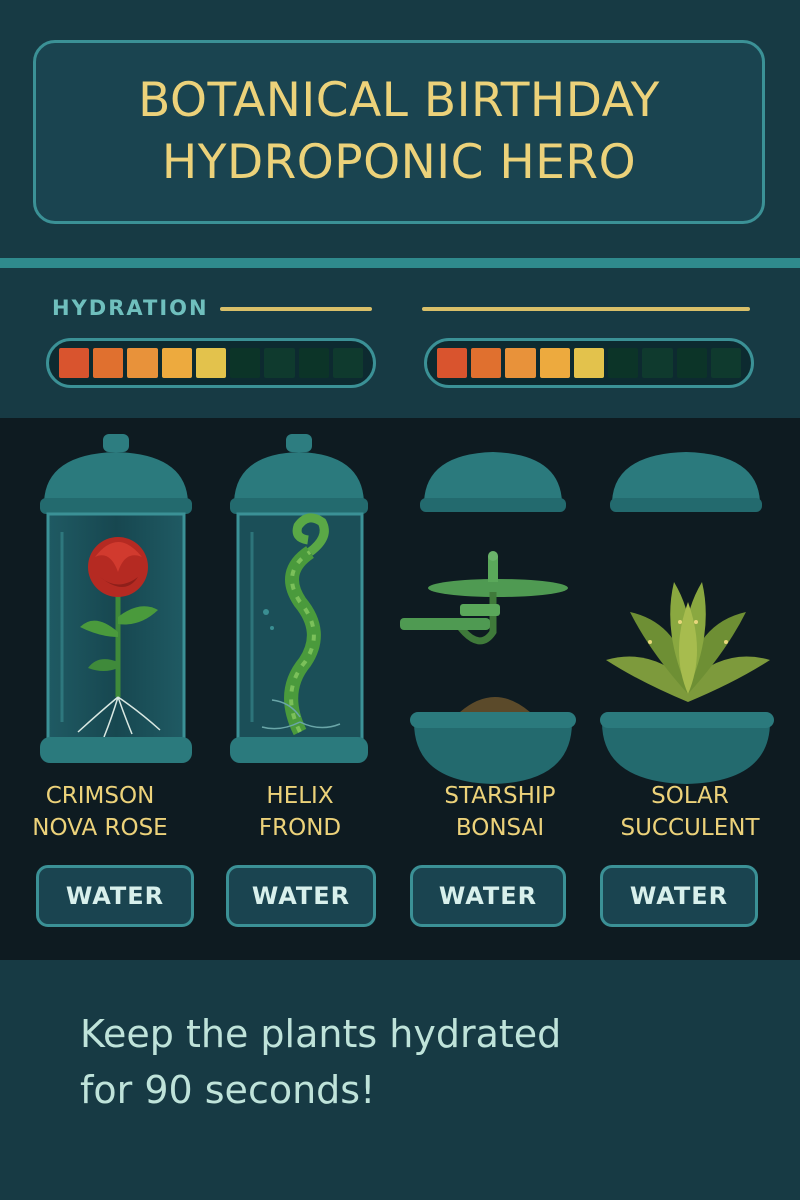  What do you see at coordinates (400, 263) in the screenshot?
I see `header-divider` at bounding box center [400, 263].